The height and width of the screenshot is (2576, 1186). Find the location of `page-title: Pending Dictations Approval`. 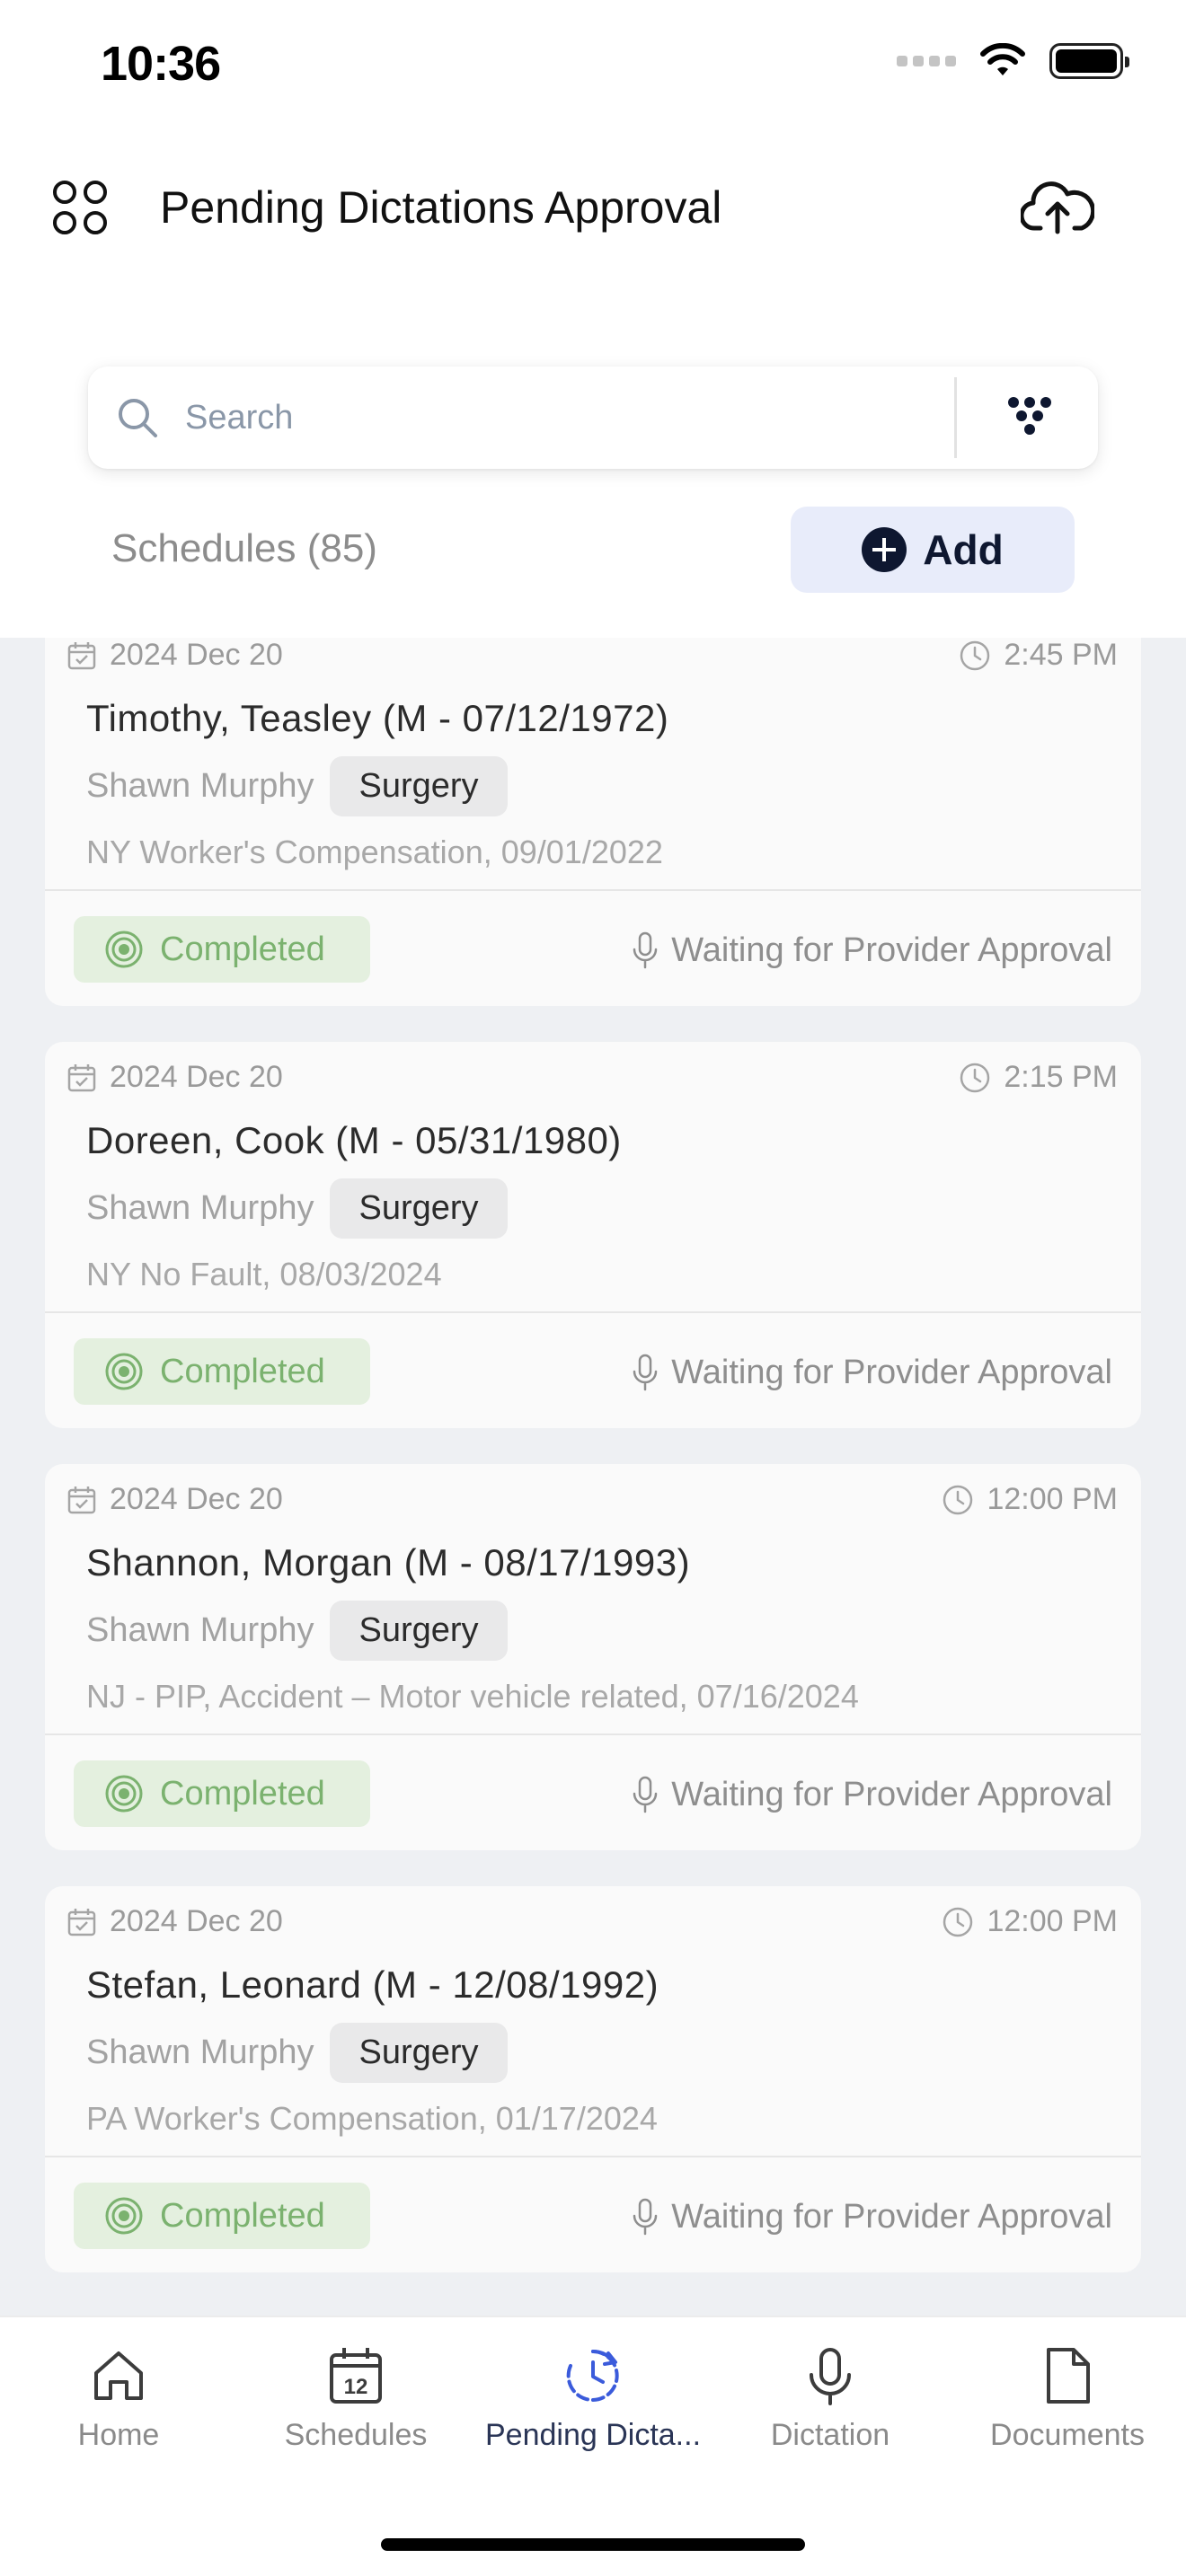

page-title: Pending Dictations Approval is located at coordinates (441, 207).